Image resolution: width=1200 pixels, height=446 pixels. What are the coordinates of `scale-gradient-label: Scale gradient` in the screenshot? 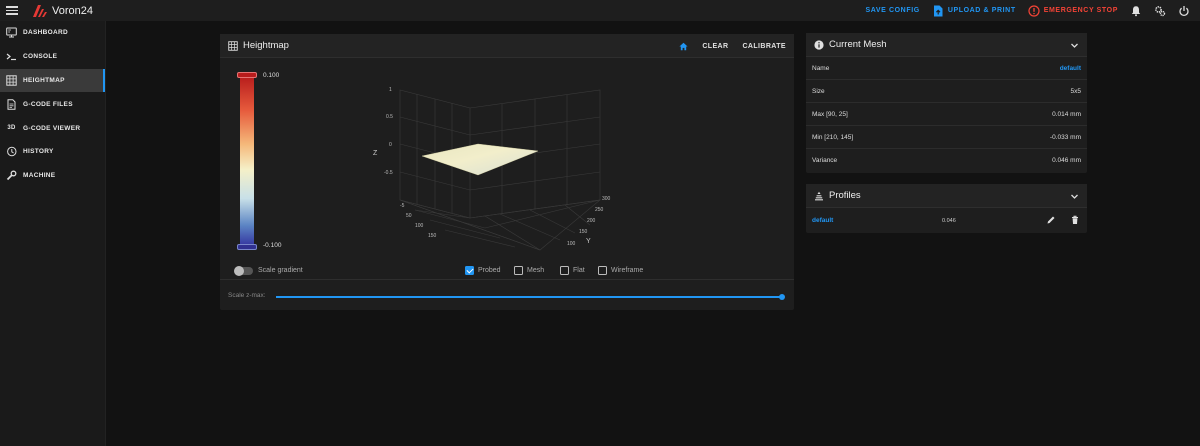 It's located at (280, 270).